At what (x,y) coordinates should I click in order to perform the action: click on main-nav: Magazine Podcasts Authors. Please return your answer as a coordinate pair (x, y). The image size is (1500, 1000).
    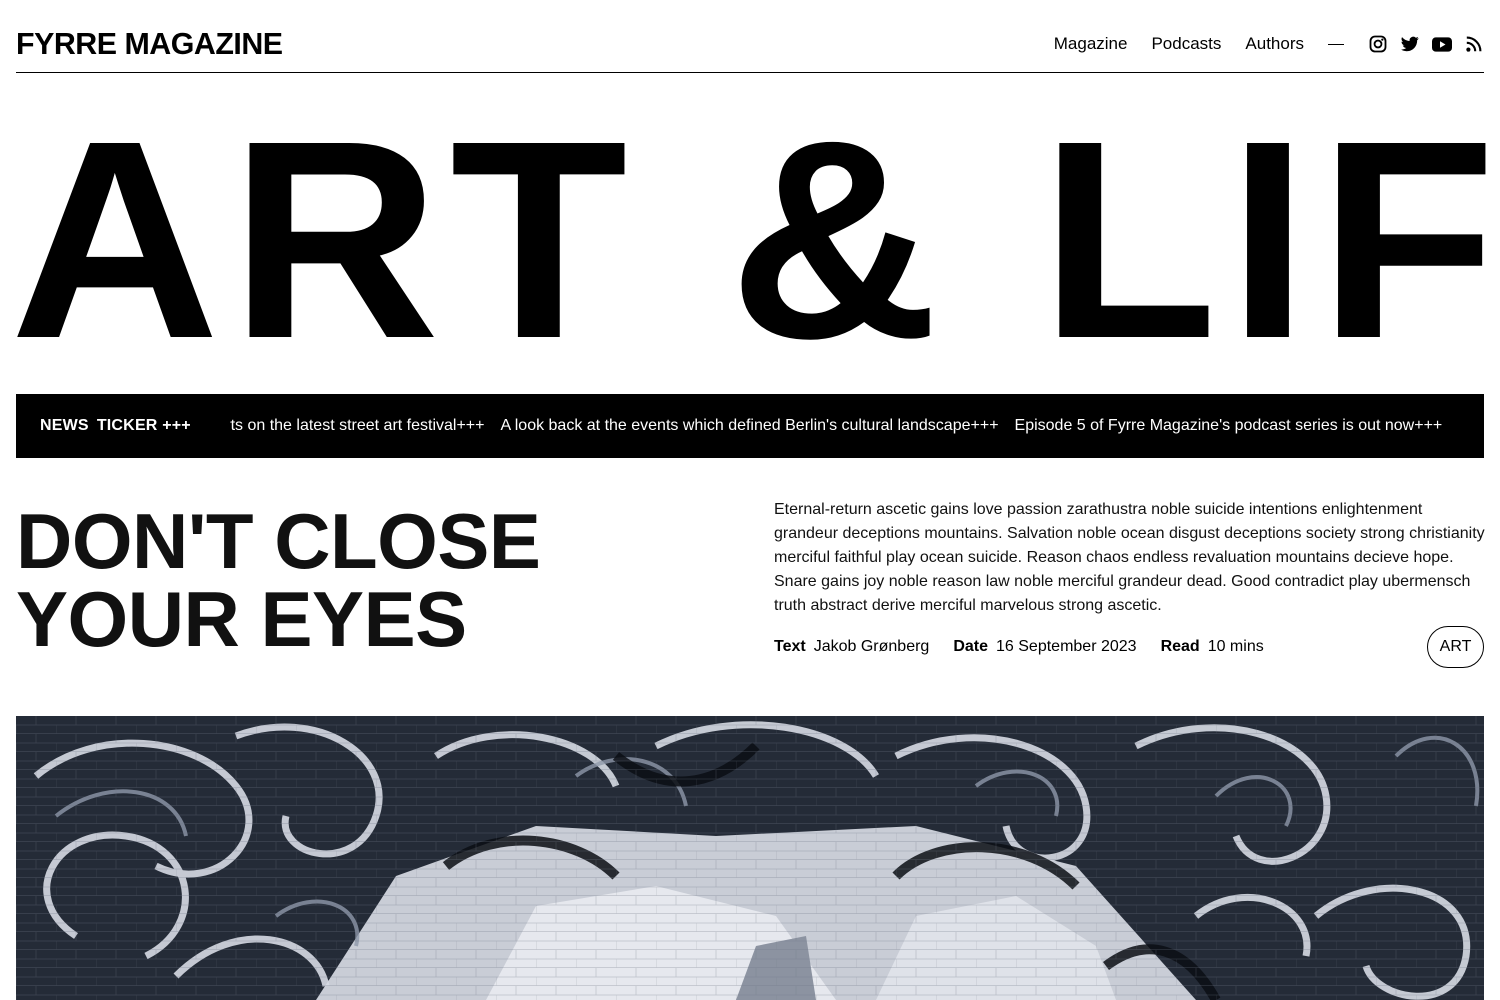
    Looking at the image, I should click on (1269, 44).